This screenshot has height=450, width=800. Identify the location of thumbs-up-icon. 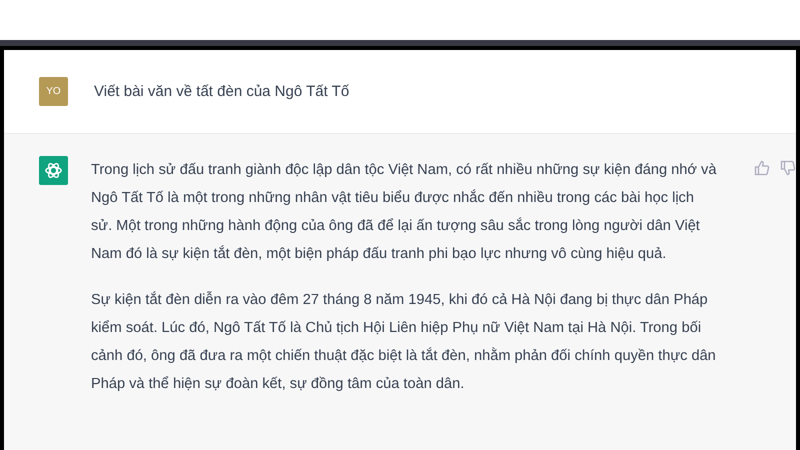
(762, 168).